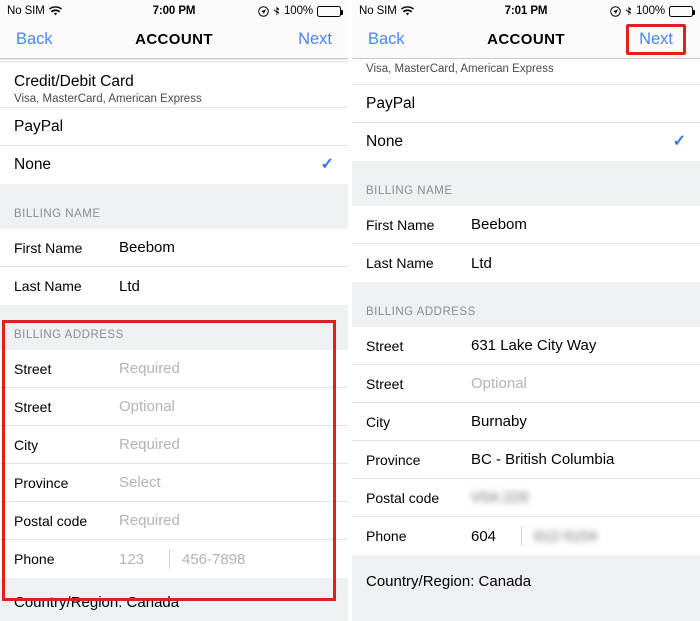 This screenshot has height=621, width=700. Describe the element at coordinates (565, 536) in the screenshot. I see `phone-number-field: 612-5154` at that location.